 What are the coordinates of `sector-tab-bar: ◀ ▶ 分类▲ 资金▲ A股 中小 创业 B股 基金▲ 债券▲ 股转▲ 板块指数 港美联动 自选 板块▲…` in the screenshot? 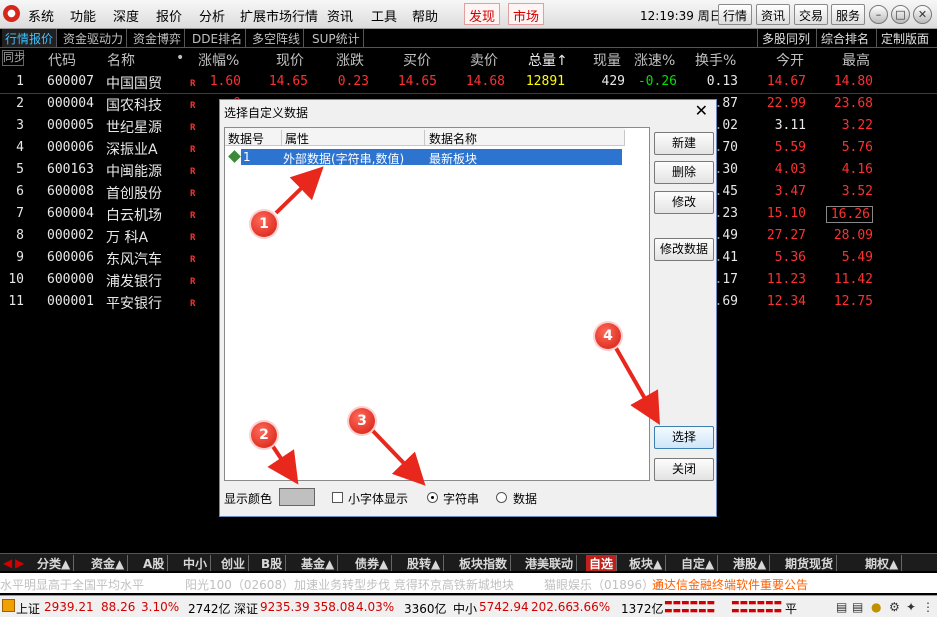 It's located at (468, 562).